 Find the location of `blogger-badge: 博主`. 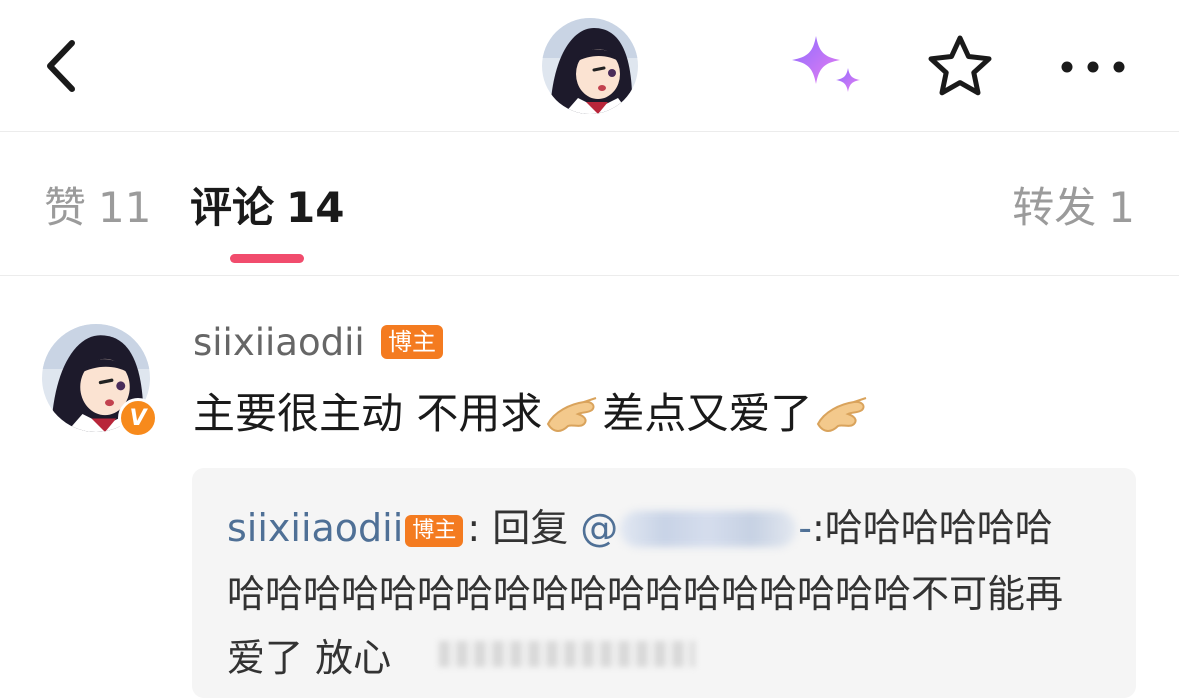

blogger-badge: 博主 is located at coordinates (412, 342).